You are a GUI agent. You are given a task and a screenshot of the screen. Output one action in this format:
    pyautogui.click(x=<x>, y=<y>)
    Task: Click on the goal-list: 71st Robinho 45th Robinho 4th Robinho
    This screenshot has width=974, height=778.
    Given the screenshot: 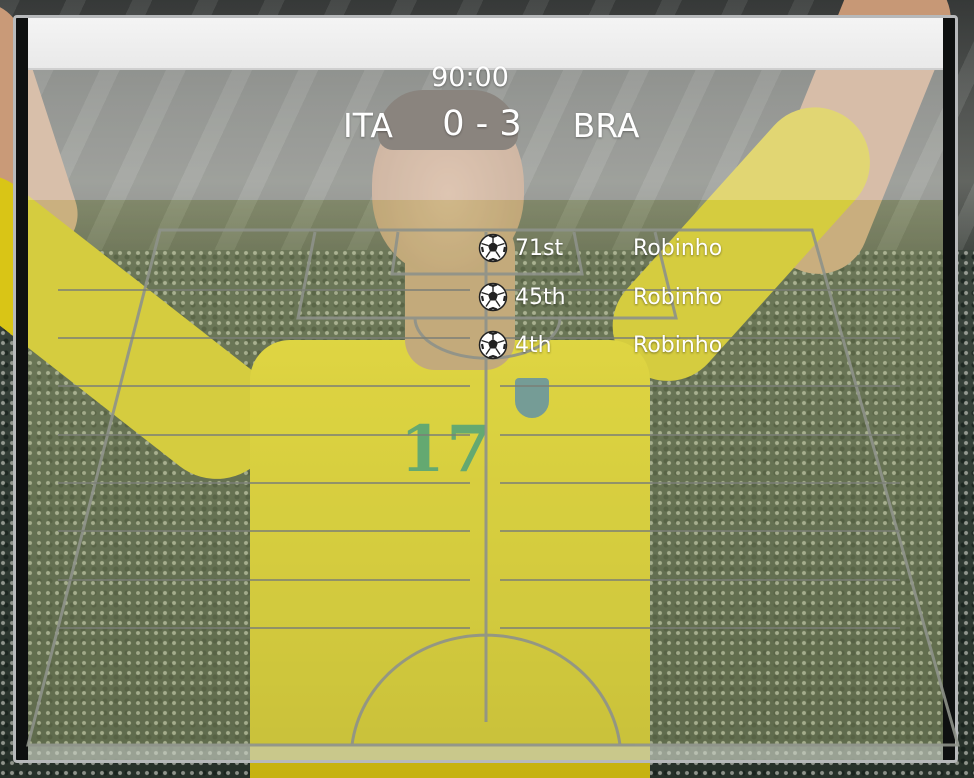 What is the action you would take?
    pyautogui.click(x=628, y=306)
    